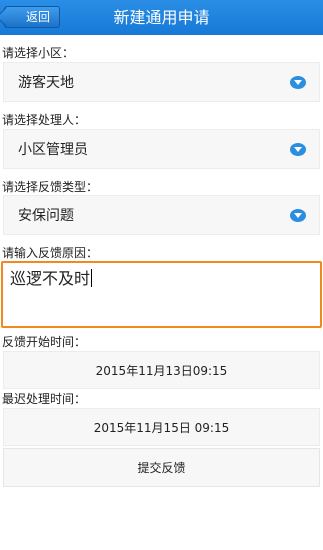 The image size is (323, 550). Describe the element at coordinates (161, 467) in the screenshot. I see `submit-feedback-button: 提交反馈` at that location.